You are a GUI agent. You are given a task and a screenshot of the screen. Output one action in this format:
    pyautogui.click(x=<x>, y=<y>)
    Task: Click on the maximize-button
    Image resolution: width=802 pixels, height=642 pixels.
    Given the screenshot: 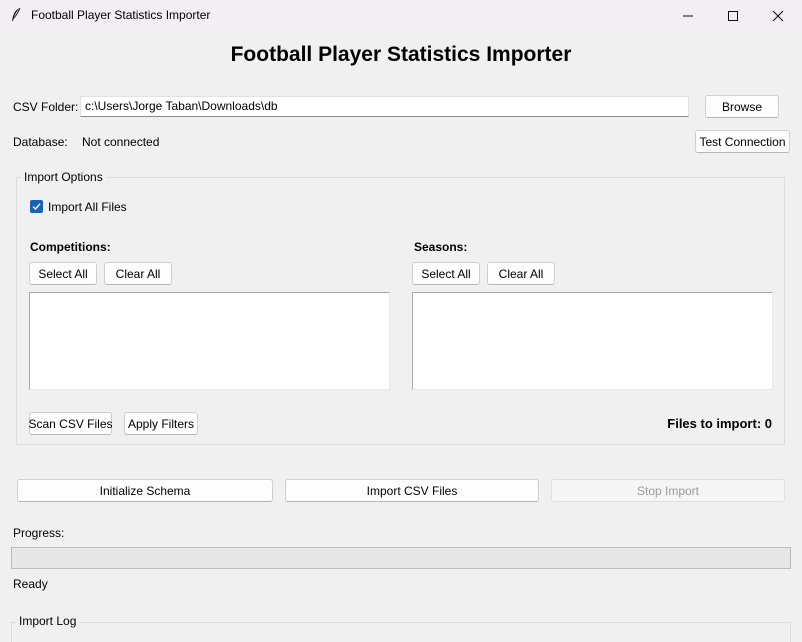 What is the action you would take?
    pyautogui.click(x=733, y=15)
    